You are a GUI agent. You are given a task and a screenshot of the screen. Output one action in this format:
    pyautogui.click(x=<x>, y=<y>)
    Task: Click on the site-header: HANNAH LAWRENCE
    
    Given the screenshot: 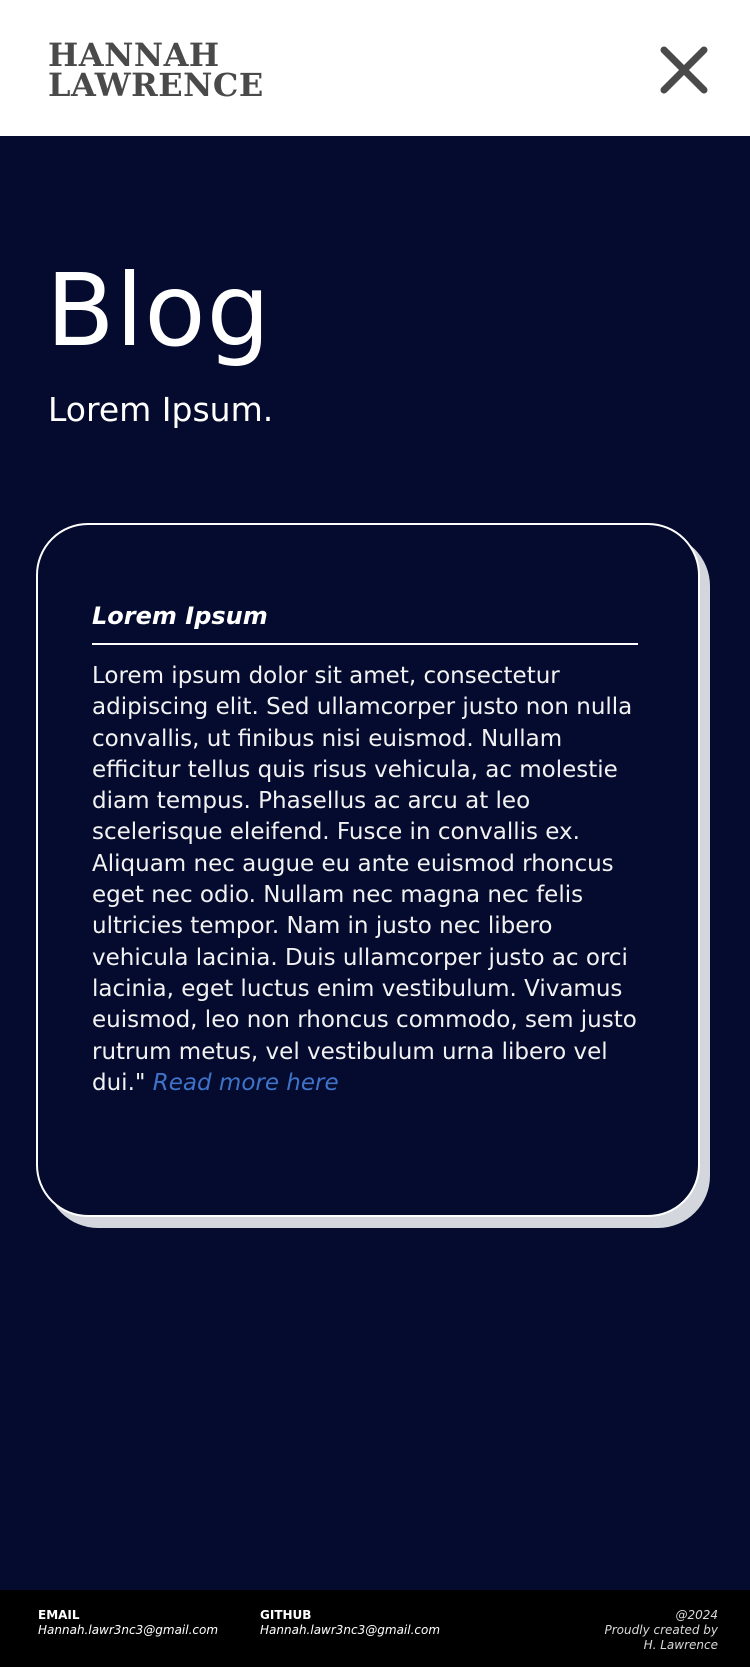 What is the action you would take?
    pyautogui.click(x=375, y=68)
    